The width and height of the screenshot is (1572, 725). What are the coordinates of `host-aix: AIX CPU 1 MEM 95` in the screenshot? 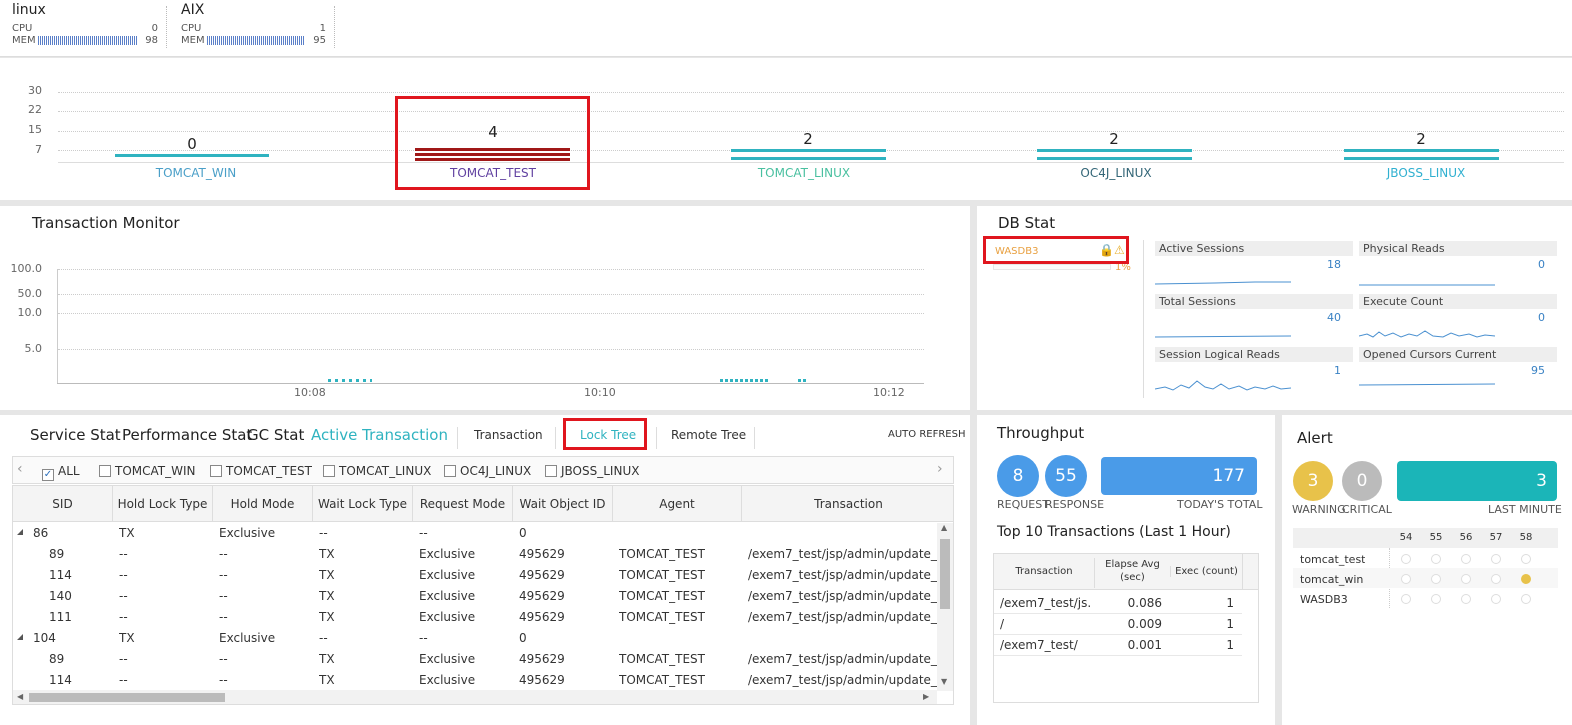 It's located at (254, 25).